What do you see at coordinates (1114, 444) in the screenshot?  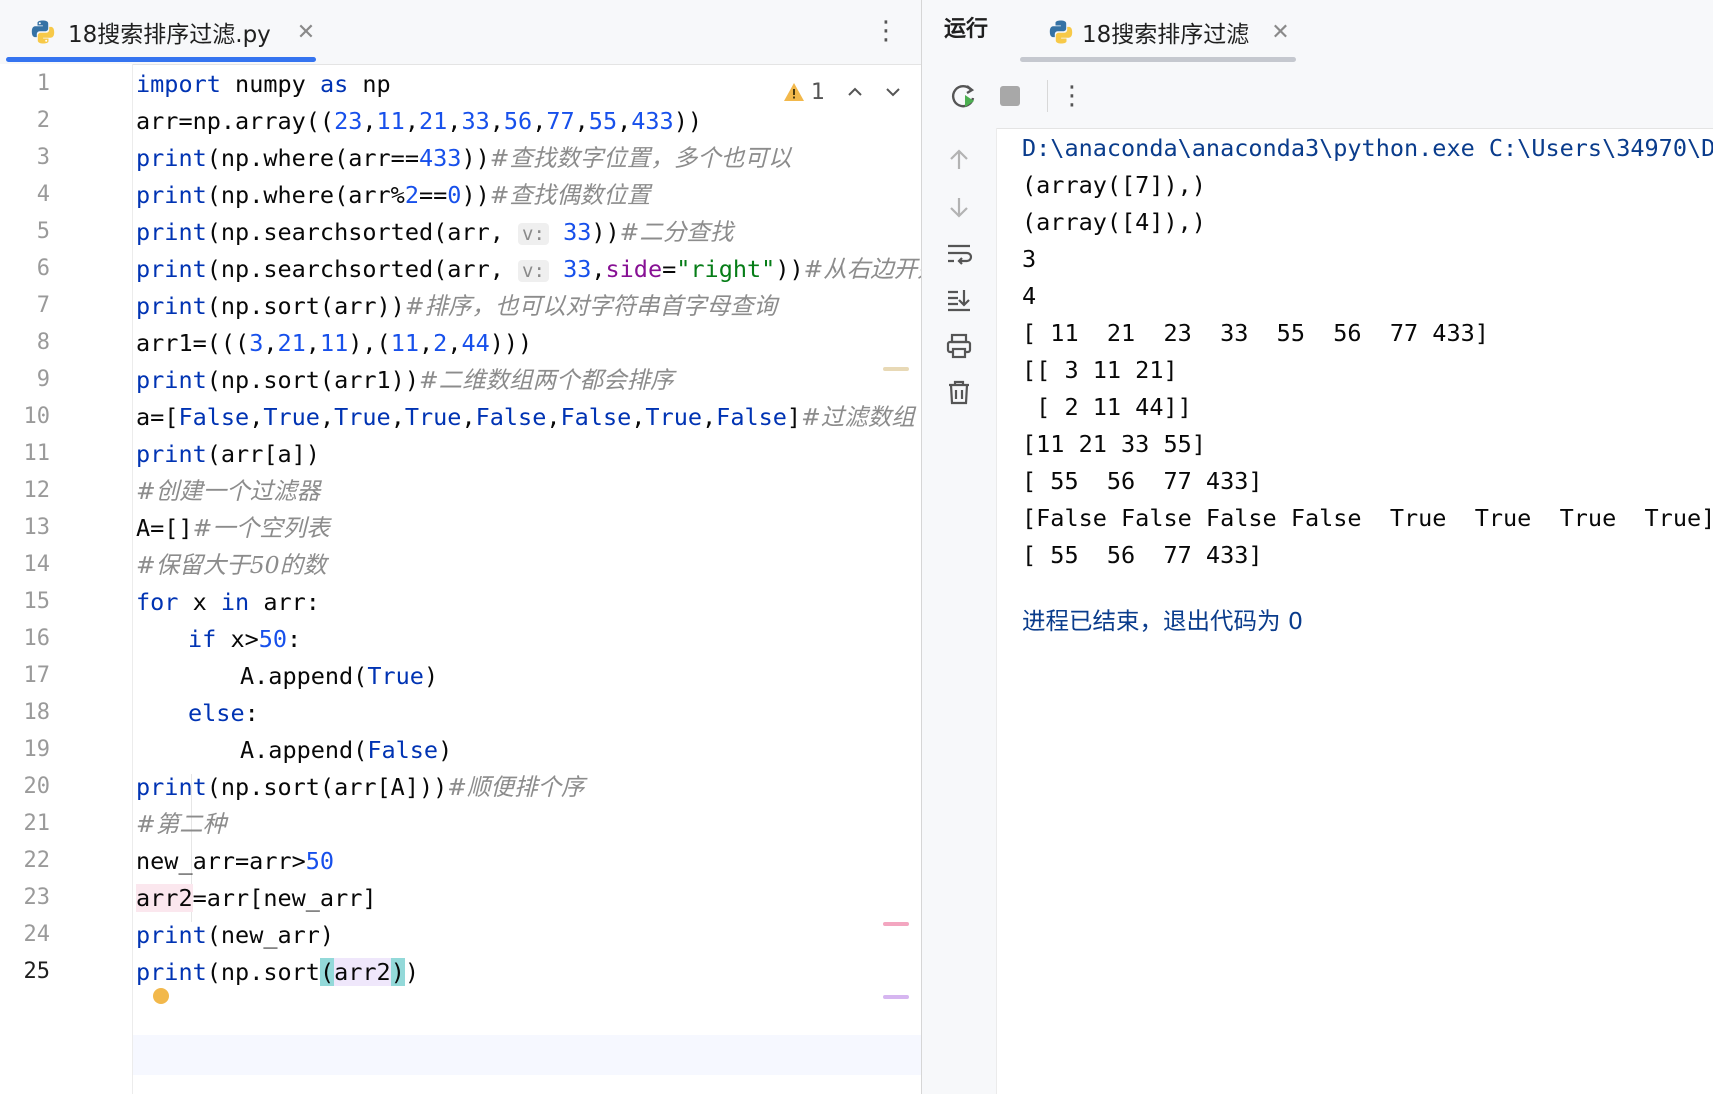 I see `console-line: [11 21 33 55]` at bounding box center [1114, 444].